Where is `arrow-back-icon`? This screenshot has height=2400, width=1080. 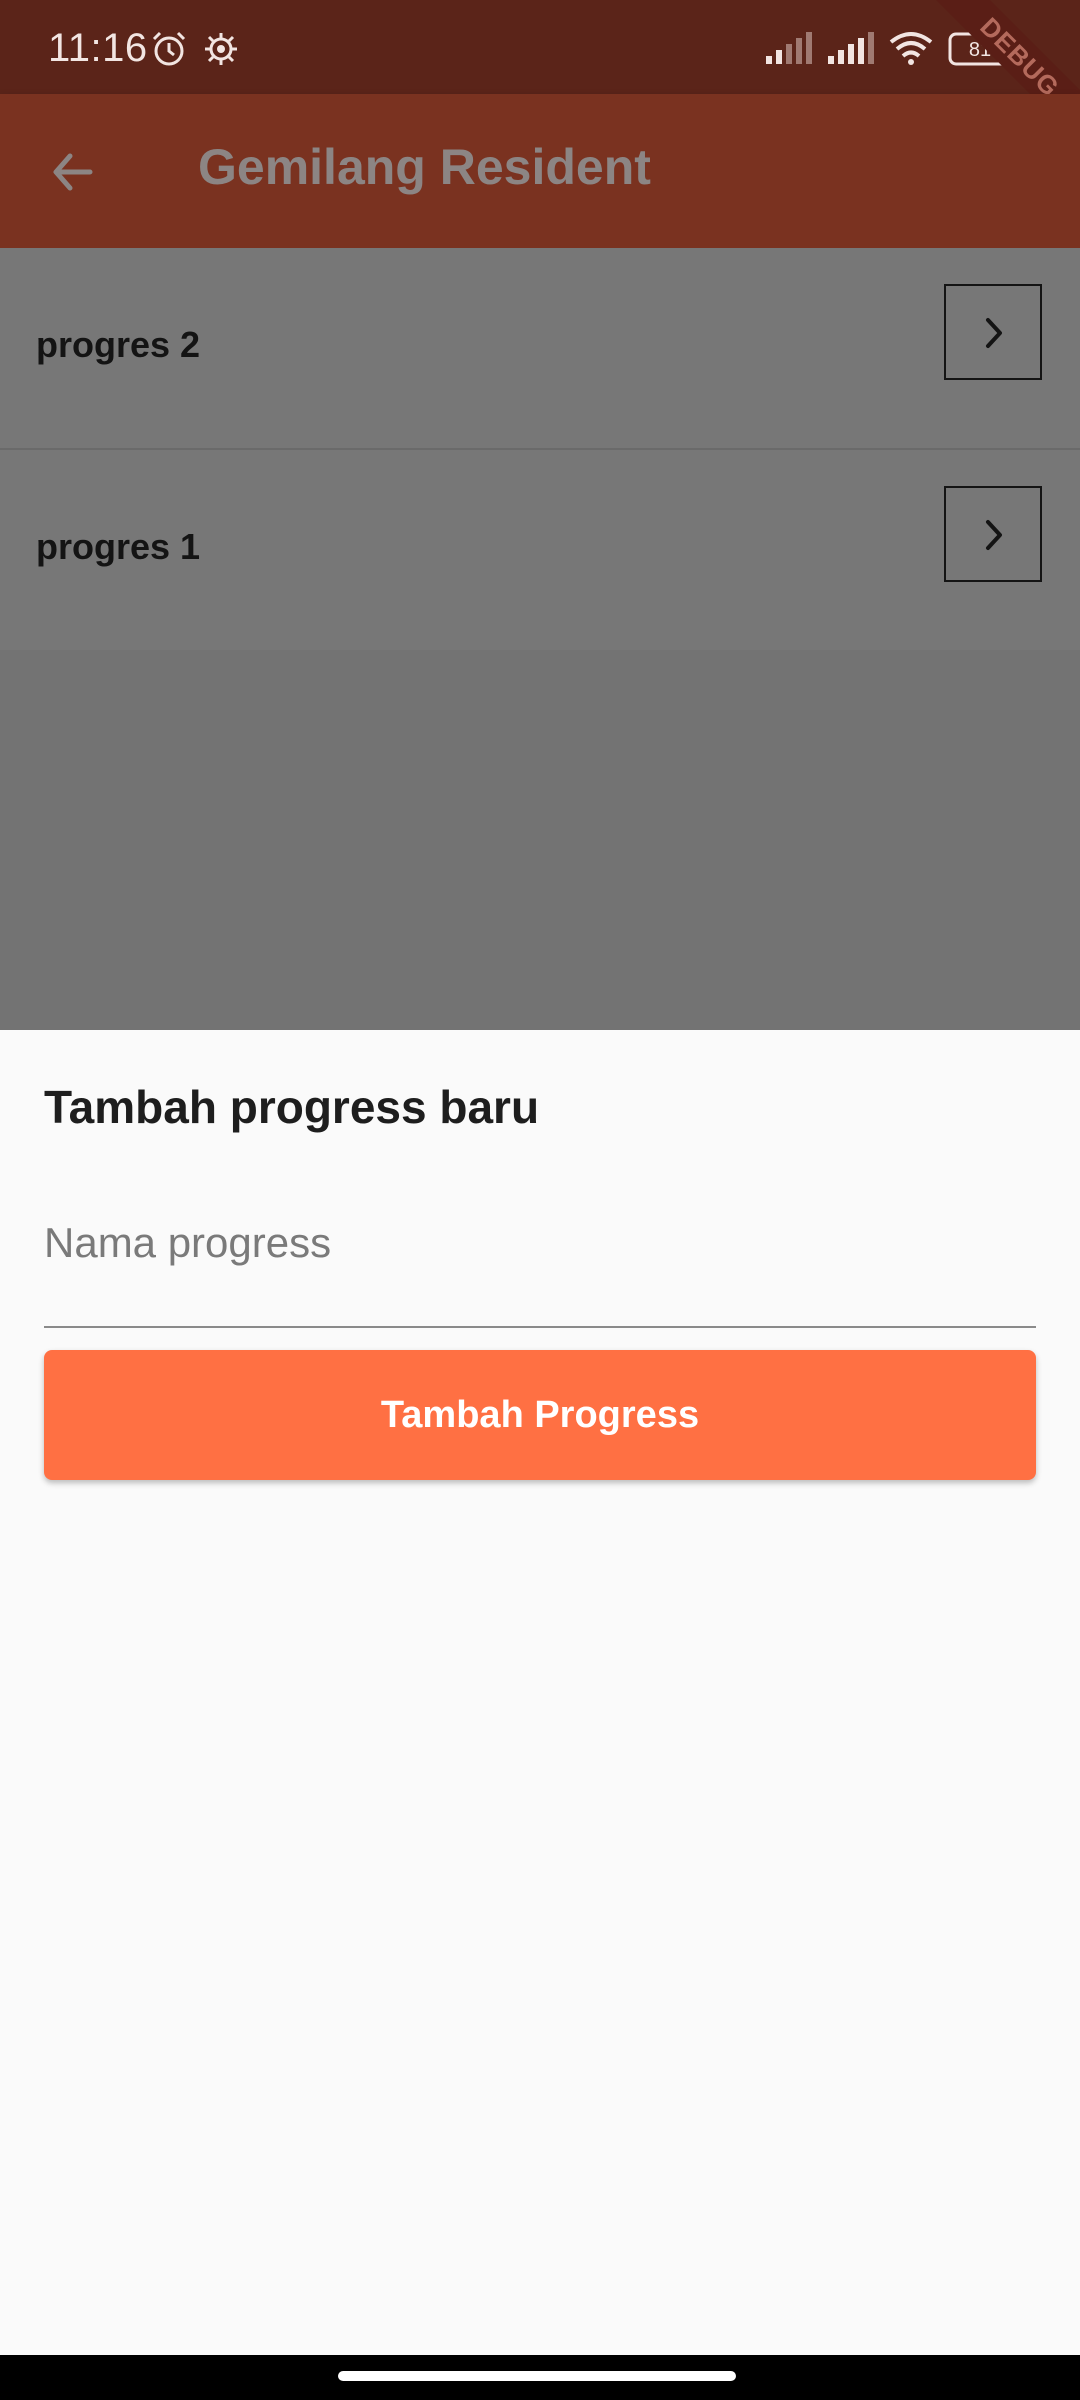
arrow-back-icon is located at coordinates (73, 172).